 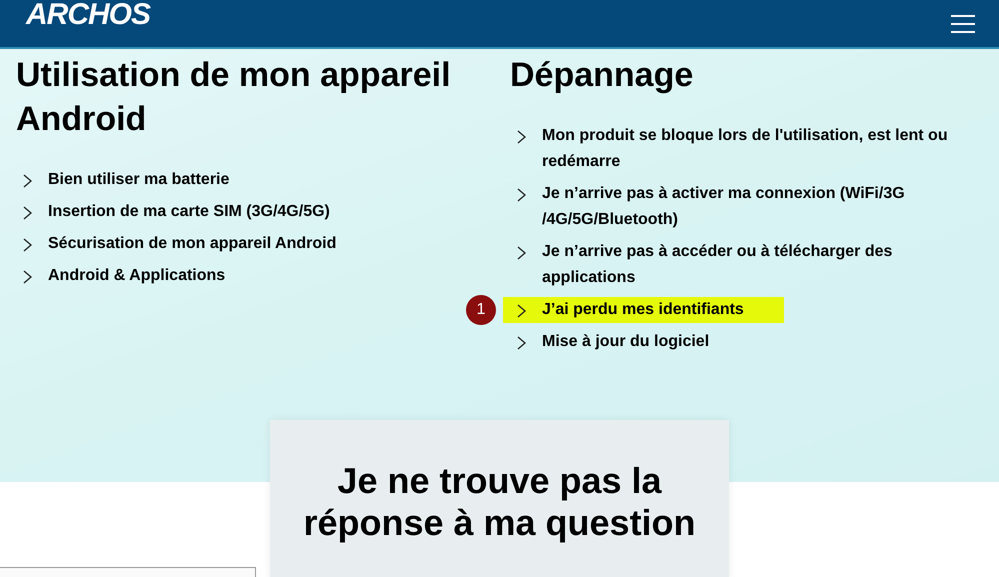 I want to click on help-link: Je n’arrive pas à accéder ou à télécharger des applications, so click(x=733, y=265).